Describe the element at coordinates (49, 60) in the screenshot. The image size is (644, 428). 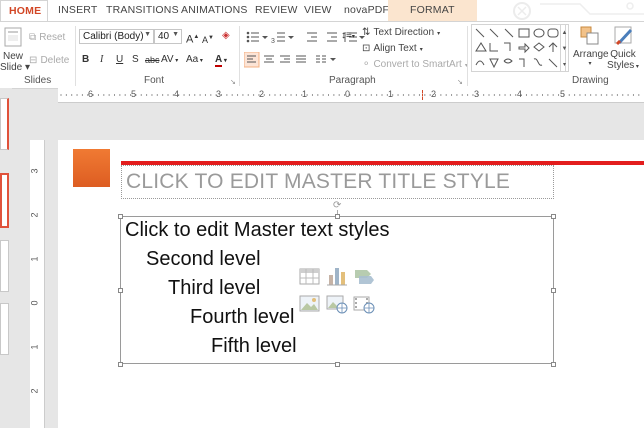
I see `delete-button: ⊟ Delete` at that location.